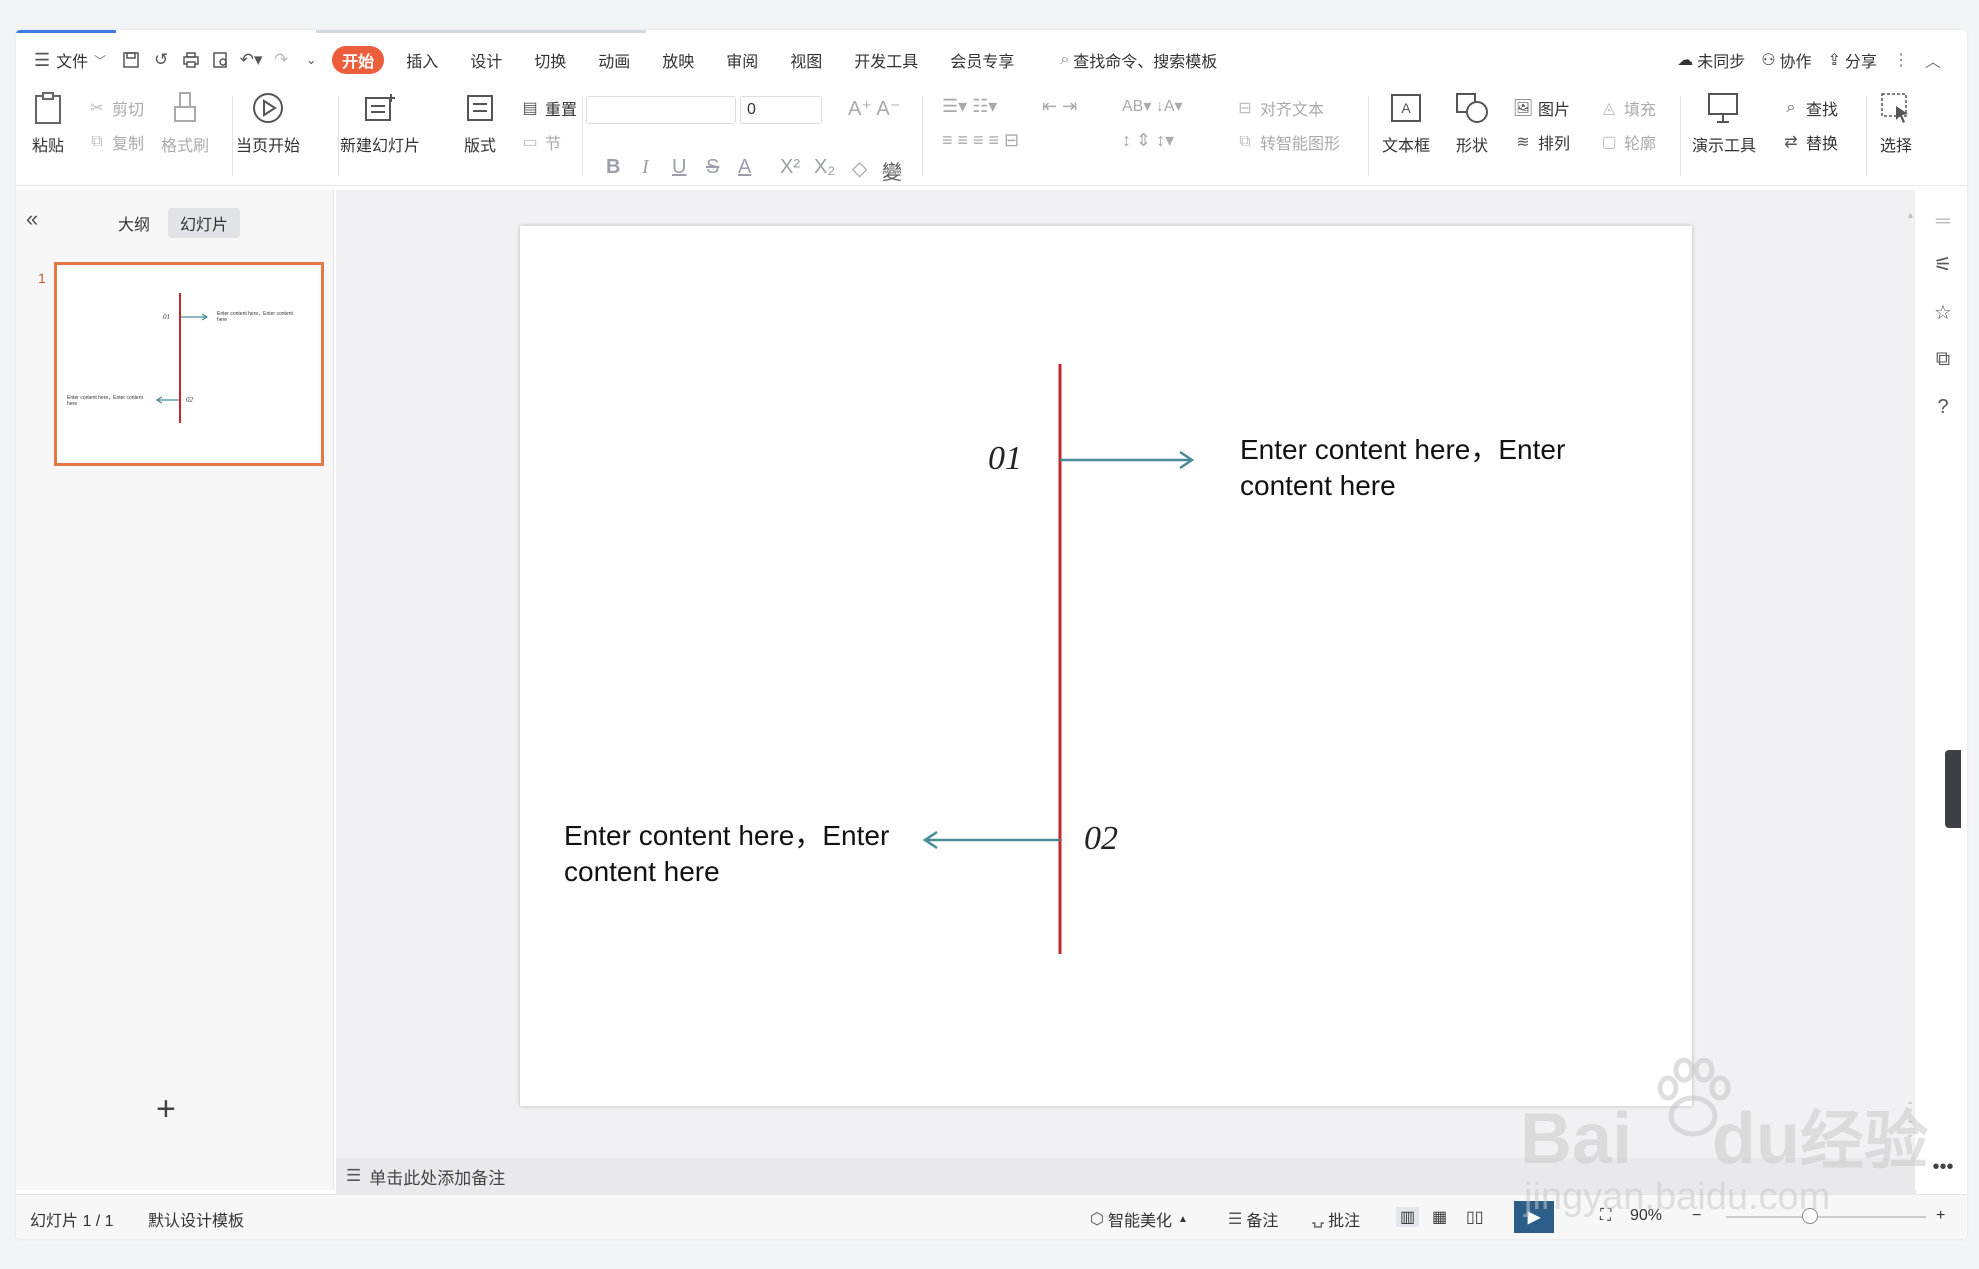 Image resolution: width=1979 pixels, height=1269 pixels. I want to click on ribbon-divider, so click(922, 136).